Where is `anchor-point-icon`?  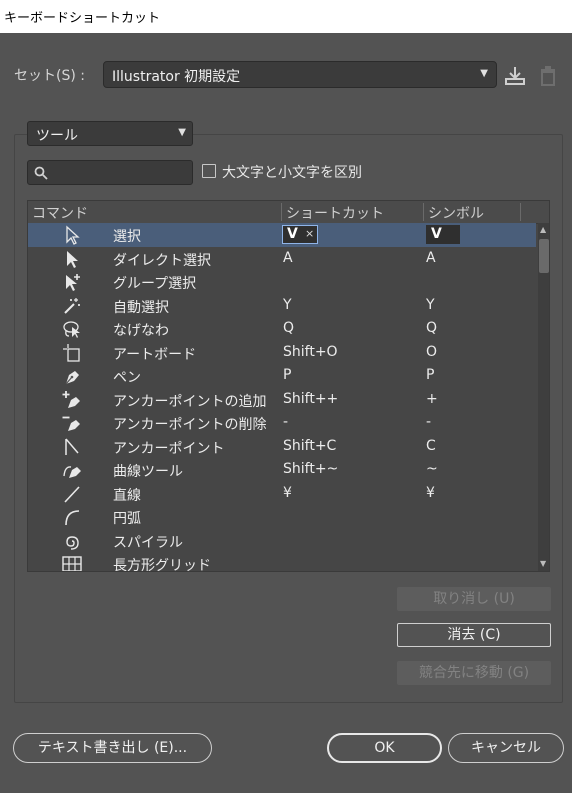
anchor-point-icon is located at coordinates (72, 446).